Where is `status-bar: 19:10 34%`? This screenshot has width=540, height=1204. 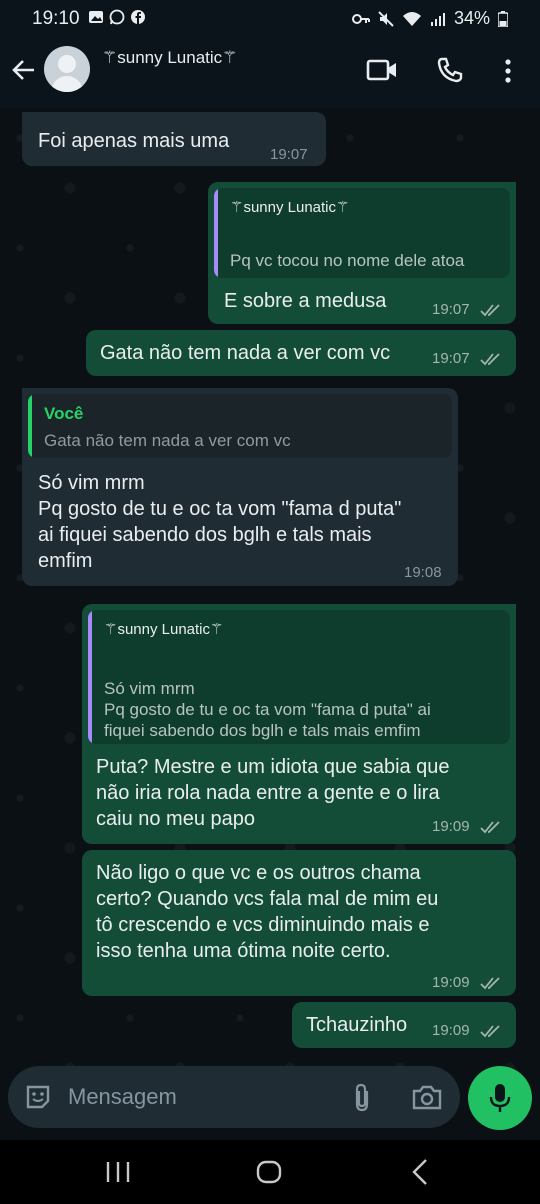
status-bar: 19:10 34% is located at coordinates (270, 18).